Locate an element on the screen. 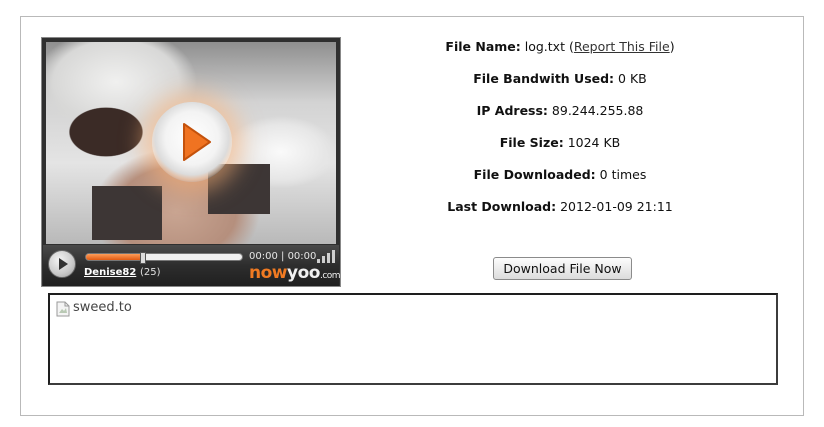 Image resolution: width=824 pixels, height=427 pixels. progress-bar is located at coordinates (164, 257).